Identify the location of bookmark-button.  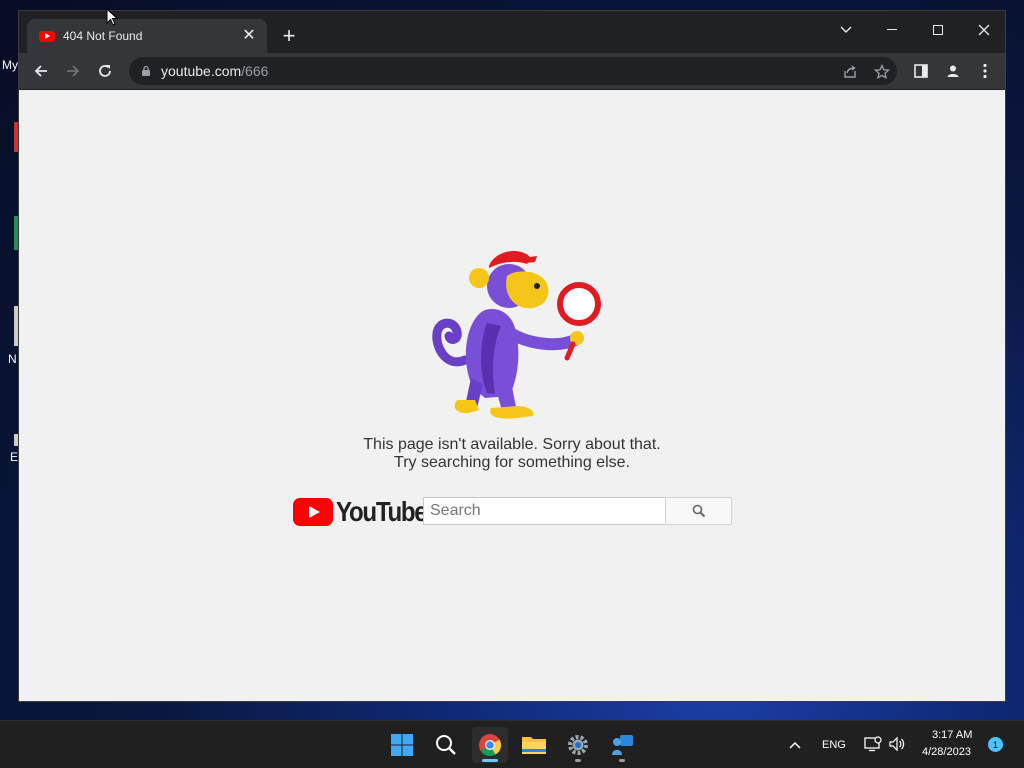
(882, 72).